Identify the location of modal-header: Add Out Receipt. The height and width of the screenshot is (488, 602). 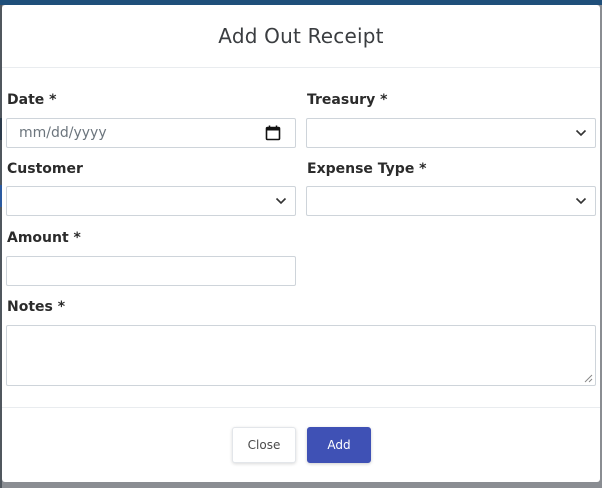
(301, 36).